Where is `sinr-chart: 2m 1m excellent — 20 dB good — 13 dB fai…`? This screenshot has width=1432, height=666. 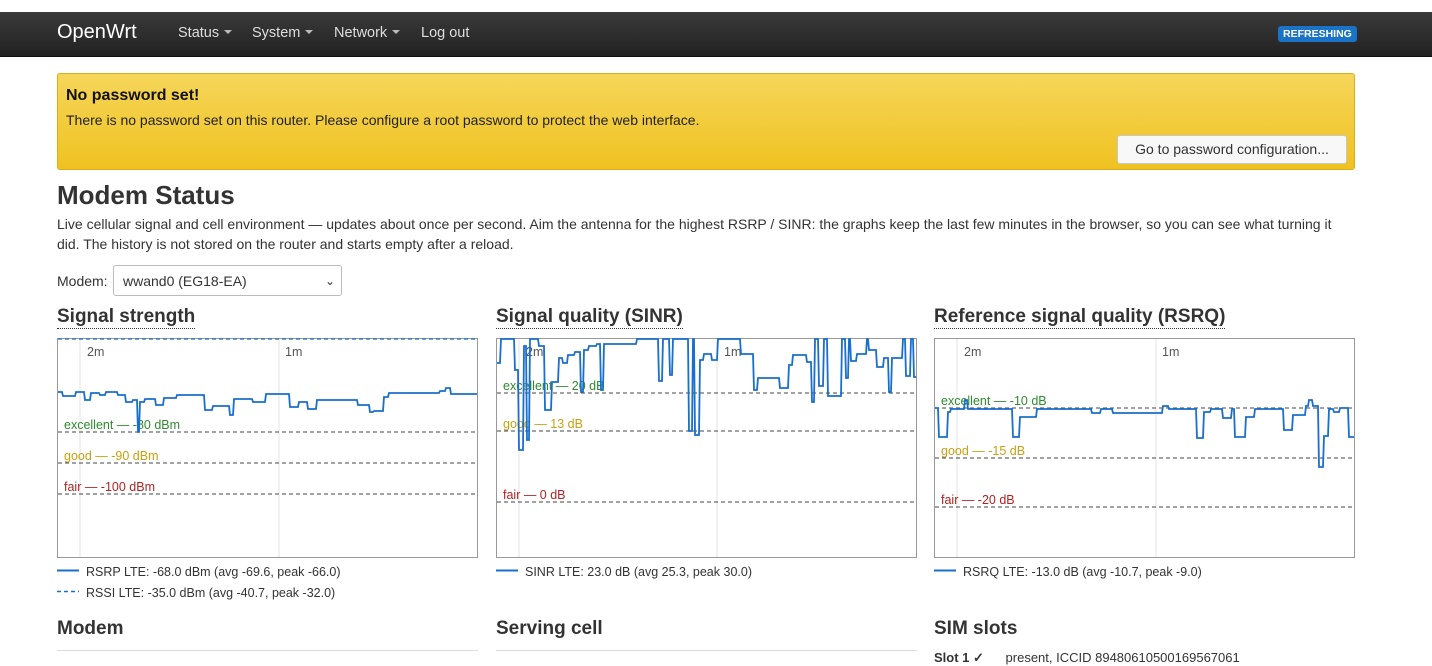 sinr-chart: 2m 1m excellent — 20 dB good — 13 dB fai… is located at coordinates (706, 448).